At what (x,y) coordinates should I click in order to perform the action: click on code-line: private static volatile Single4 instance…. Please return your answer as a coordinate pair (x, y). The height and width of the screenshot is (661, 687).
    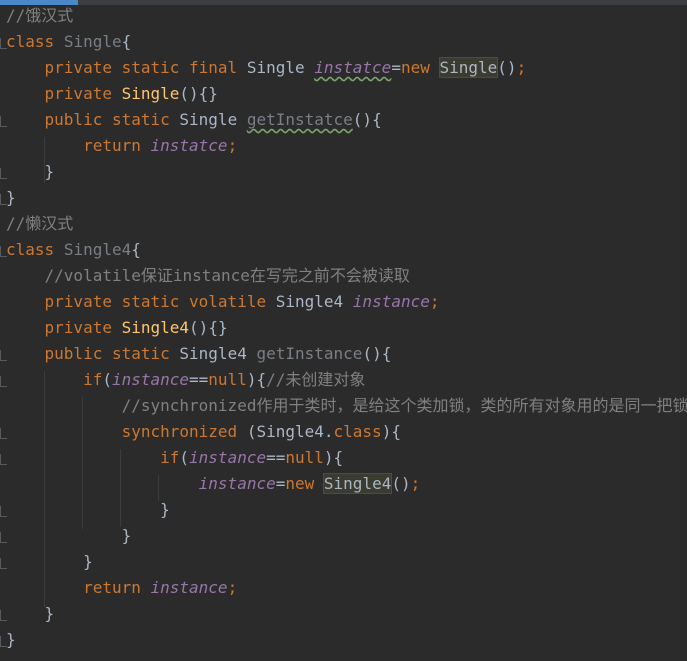
    Looking at the image, I should click on (223, 302).